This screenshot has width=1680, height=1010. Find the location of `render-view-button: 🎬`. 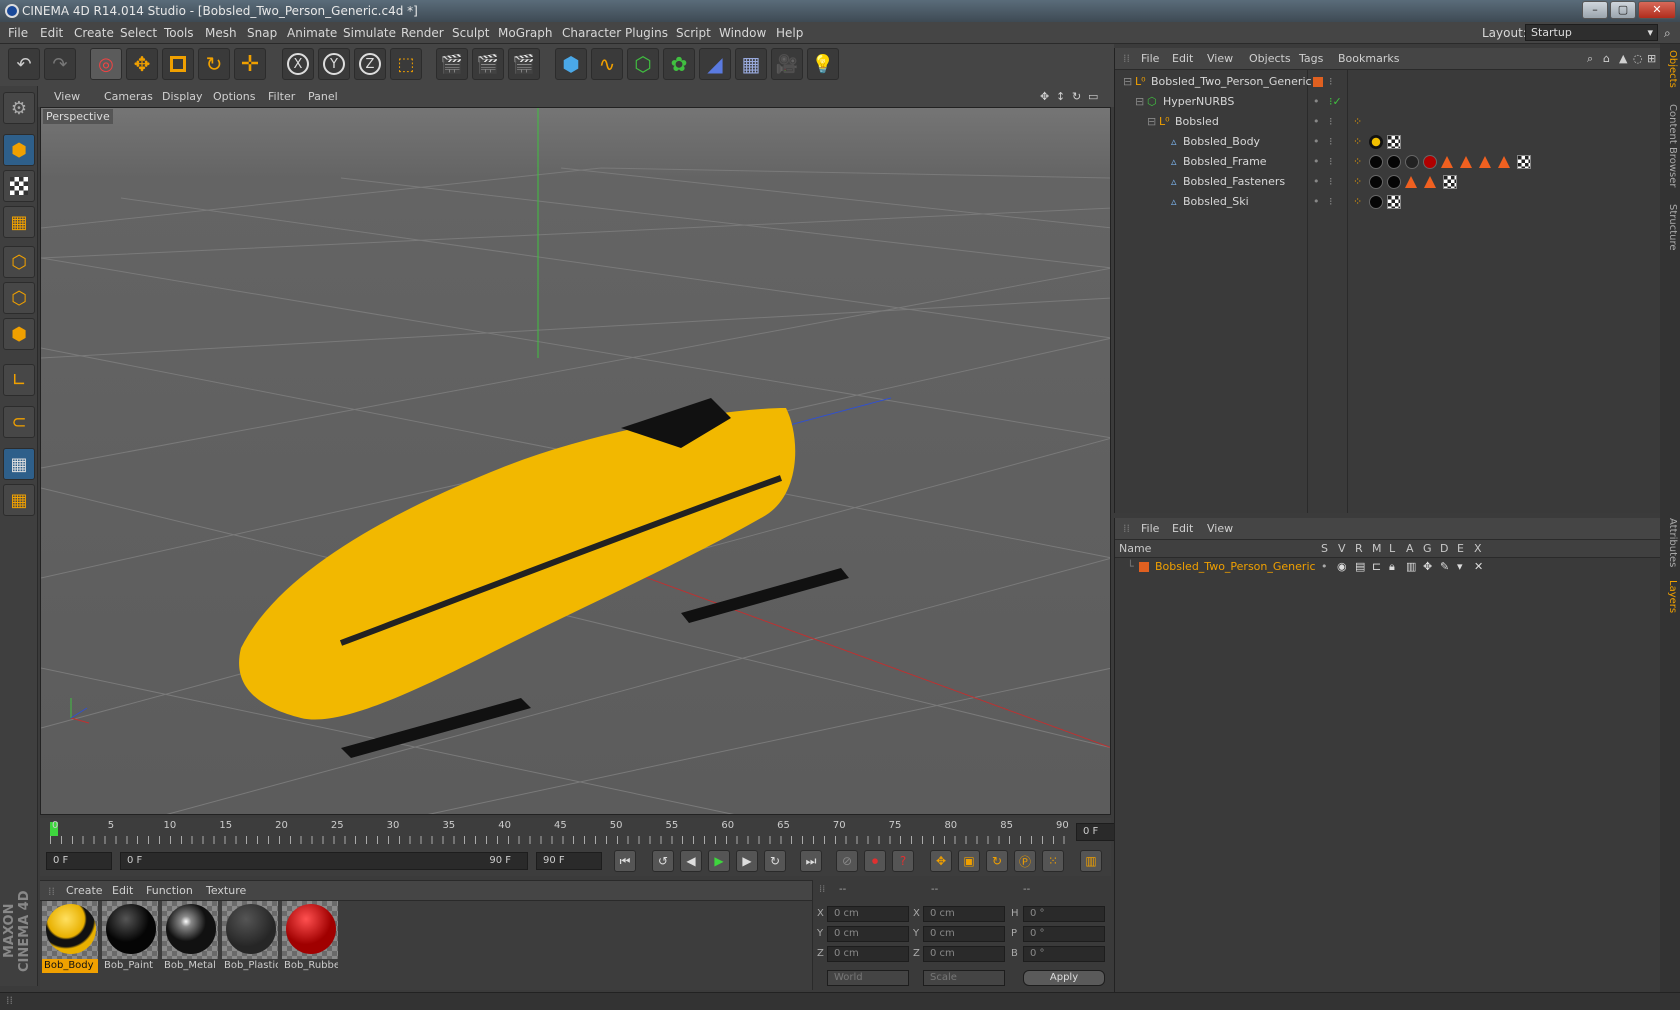

render-view-button: 🎬 is located at coordinates (452, 64).